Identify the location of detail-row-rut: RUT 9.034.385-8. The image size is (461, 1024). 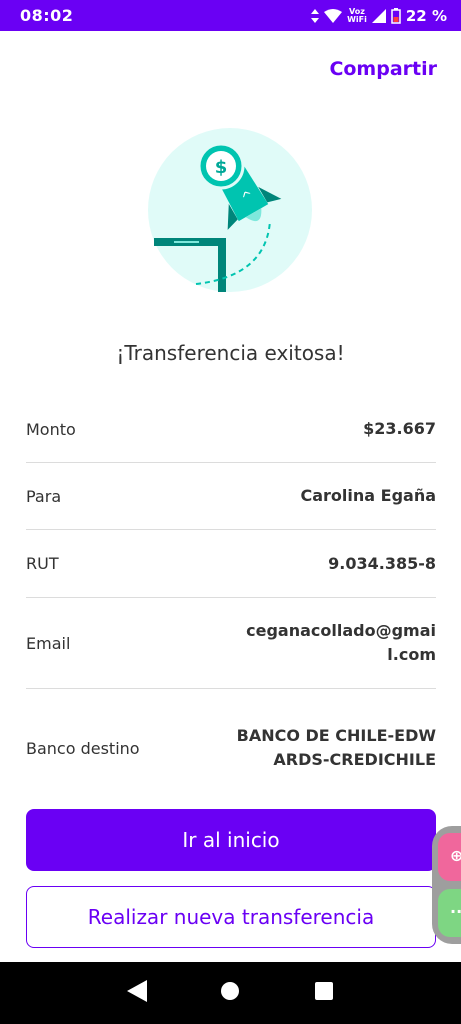
(231, 564).